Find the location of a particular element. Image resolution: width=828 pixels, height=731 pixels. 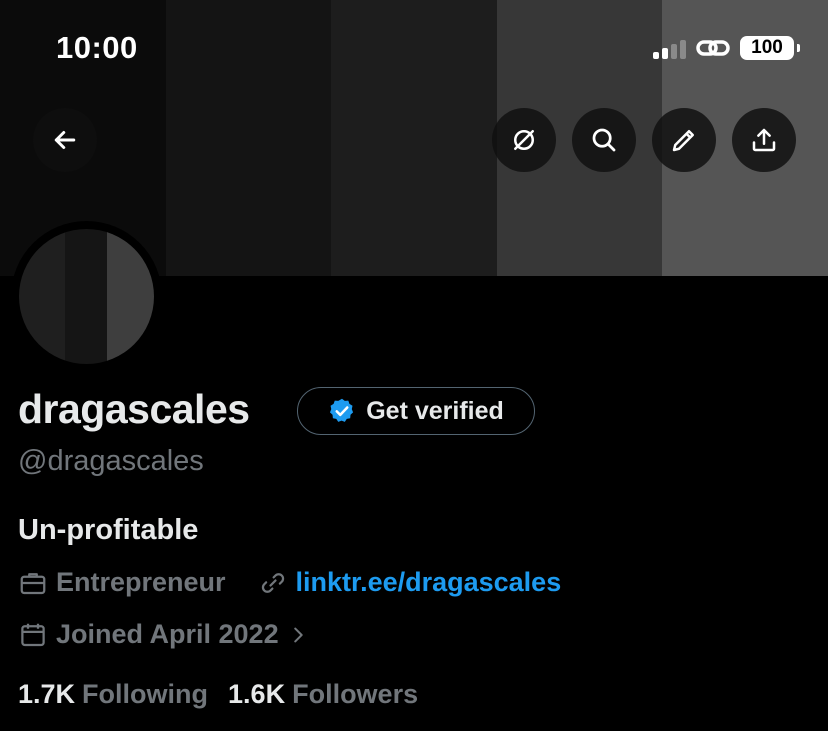

bio: Un-profitable is located at coordinates (108, 530).